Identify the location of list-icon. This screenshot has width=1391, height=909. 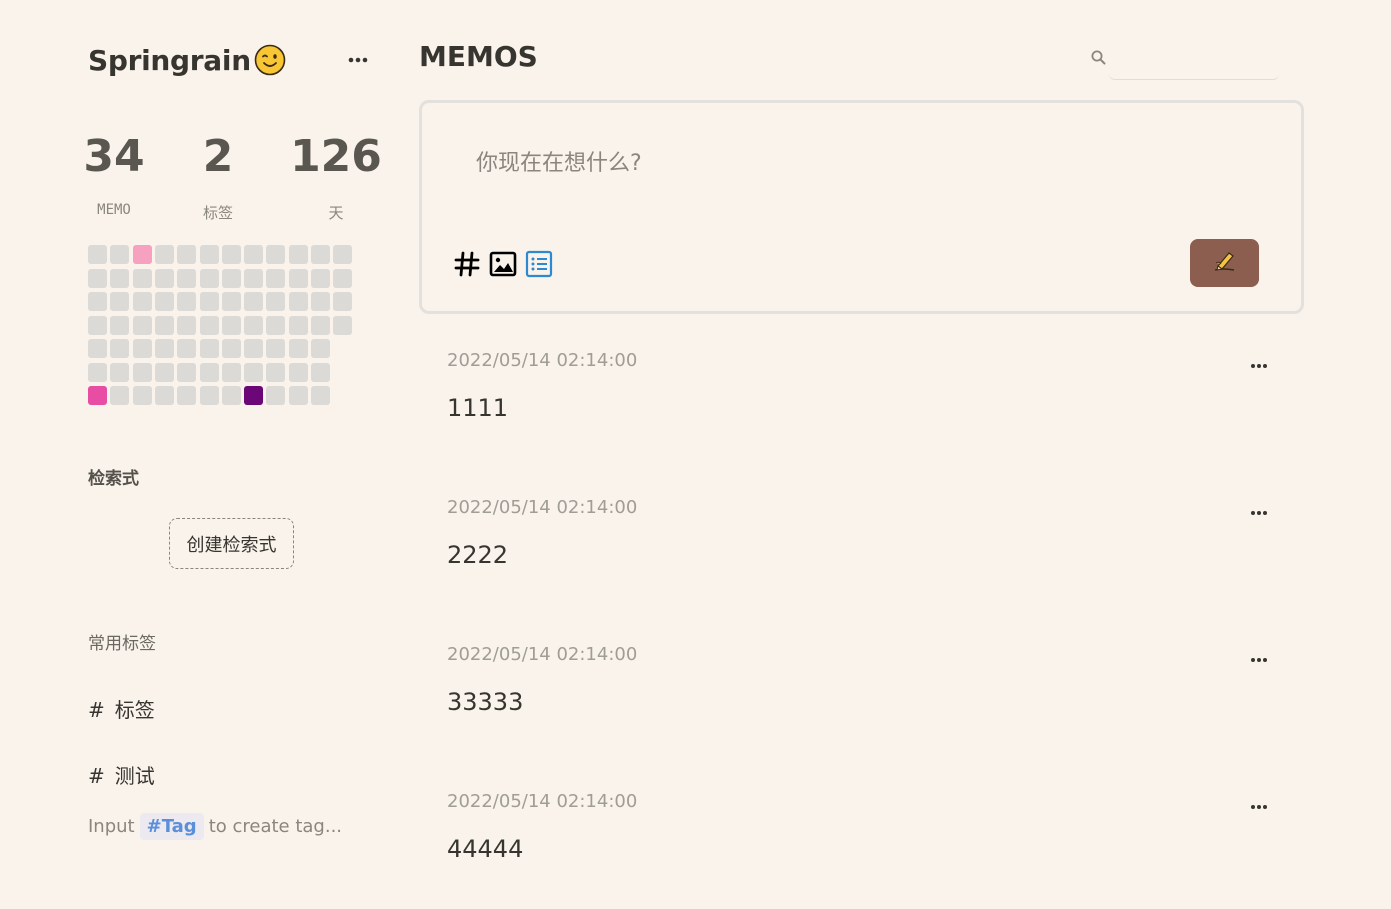
(539, 264).